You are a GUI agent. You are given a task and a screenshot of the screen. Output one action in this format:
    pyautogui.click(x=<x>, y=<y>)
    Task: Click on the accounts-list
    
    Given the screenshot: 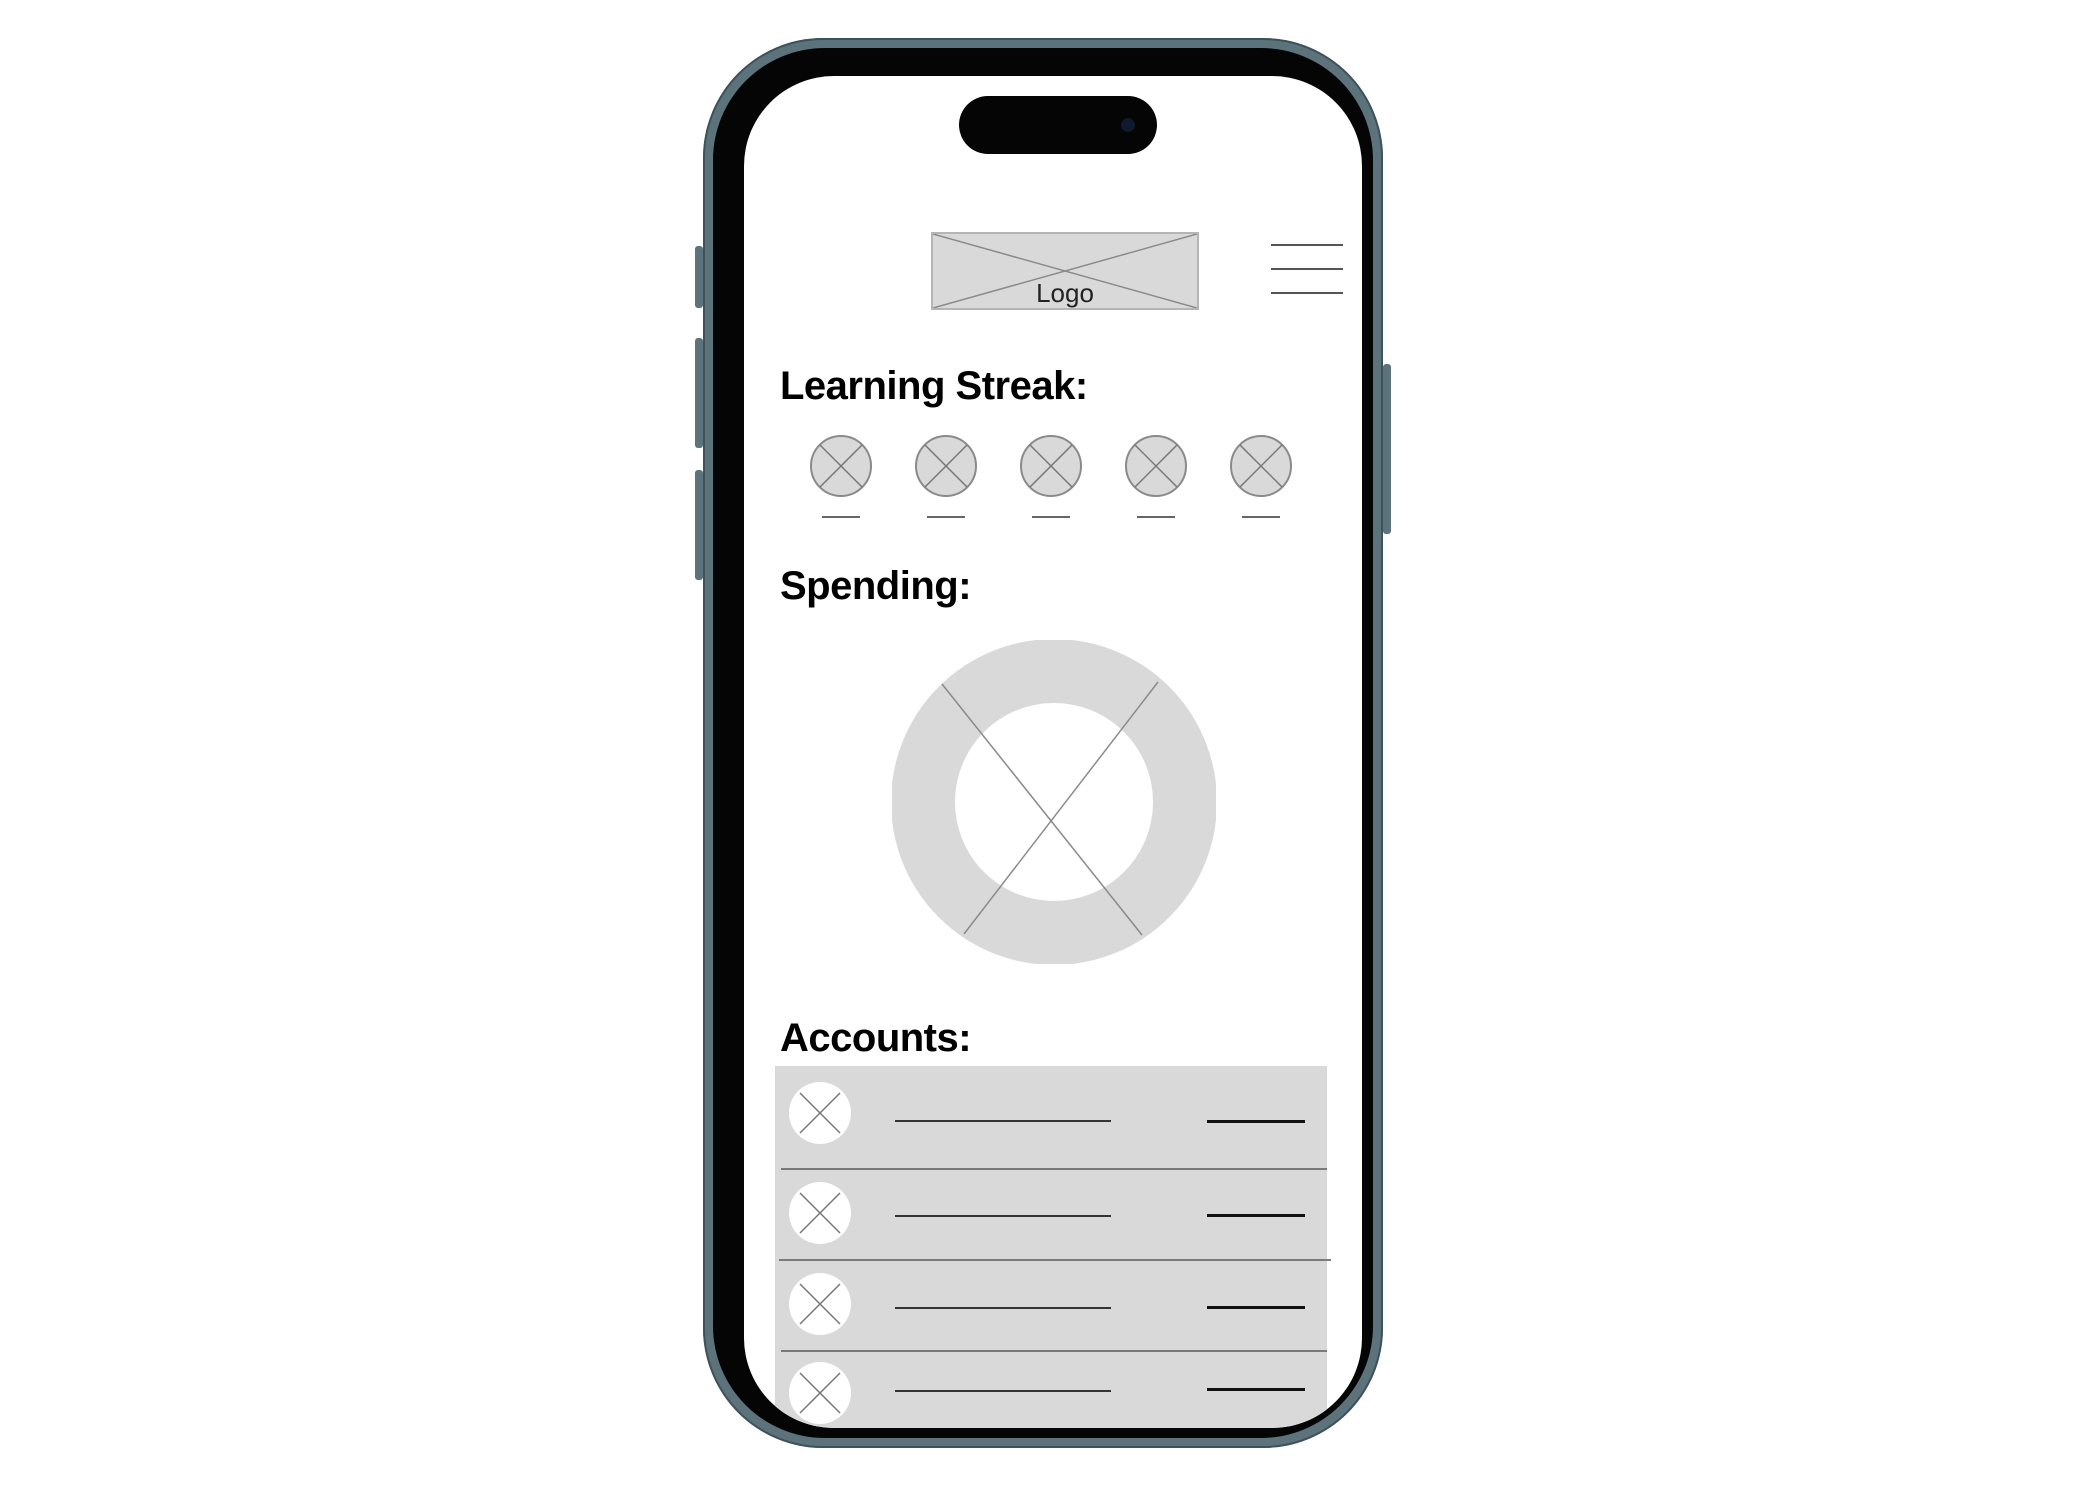 What is the action you would take?
    pyautogui.click(x=1053, y=1247)
    